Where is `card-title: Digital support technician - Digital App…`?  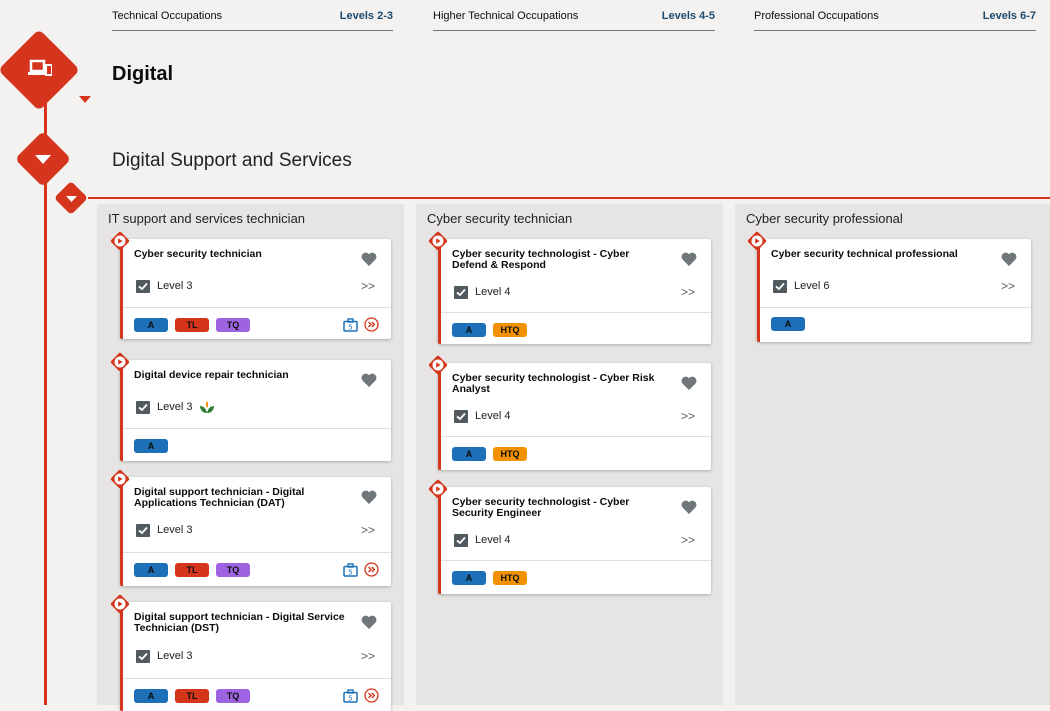
card-title: Digital support technician - Digital App… is located at coordinates (245, 498).